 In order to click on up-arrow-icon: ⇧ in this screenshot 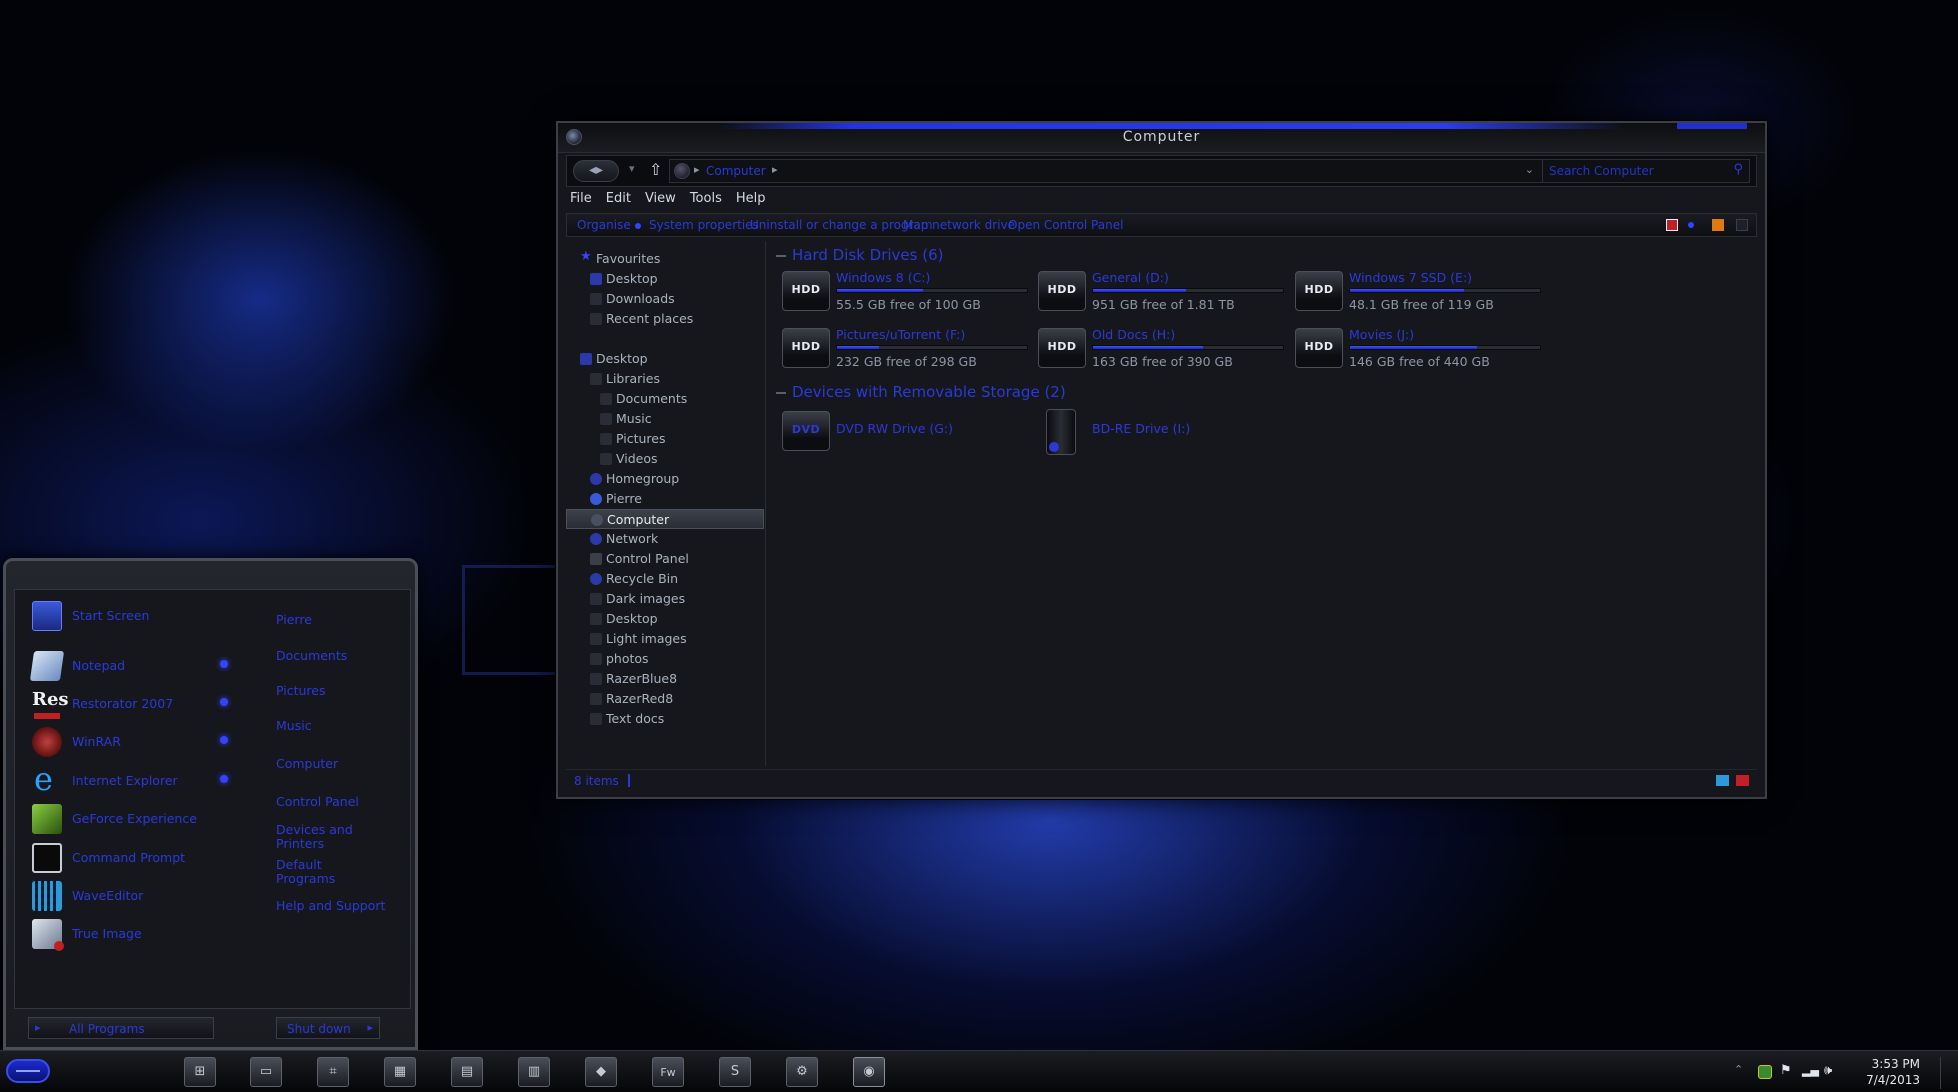, I will do `click(655, 169)`.